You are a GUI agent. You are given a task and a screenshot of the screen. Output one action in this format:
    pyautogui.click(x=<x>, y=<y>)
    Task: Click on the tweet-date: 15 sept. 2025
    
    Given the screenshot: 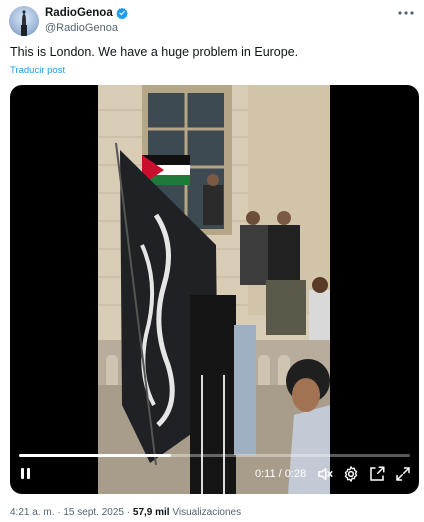 What is the action you would take?
    pyautogui.click(x=93, y=512)
    